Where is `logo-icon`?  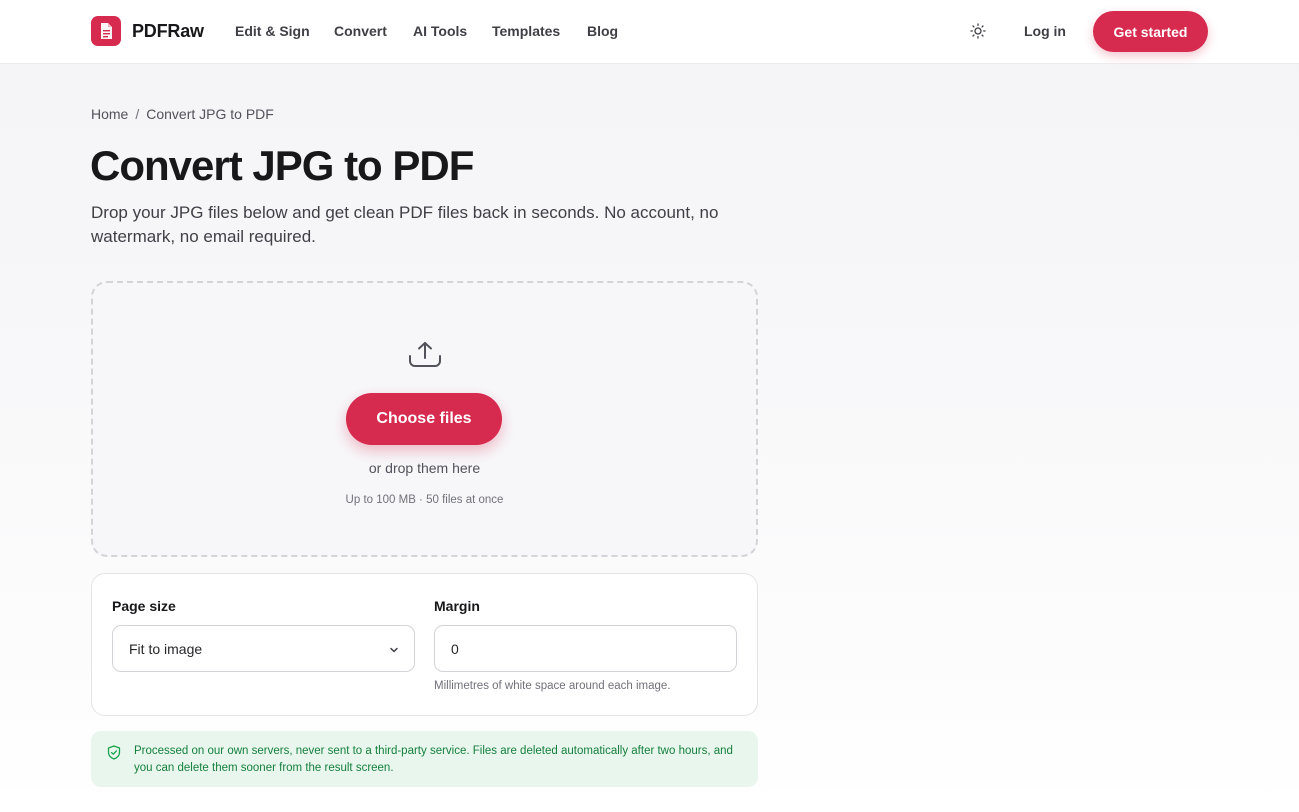 logo-icon is located at coordinates (106, 31).